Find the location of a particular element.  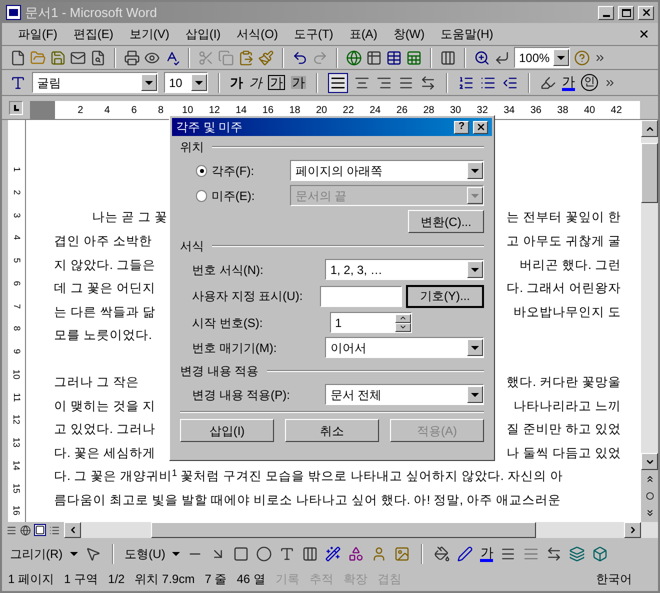

shapes-menu: 도형(U) is located at coordinates (145, 553).